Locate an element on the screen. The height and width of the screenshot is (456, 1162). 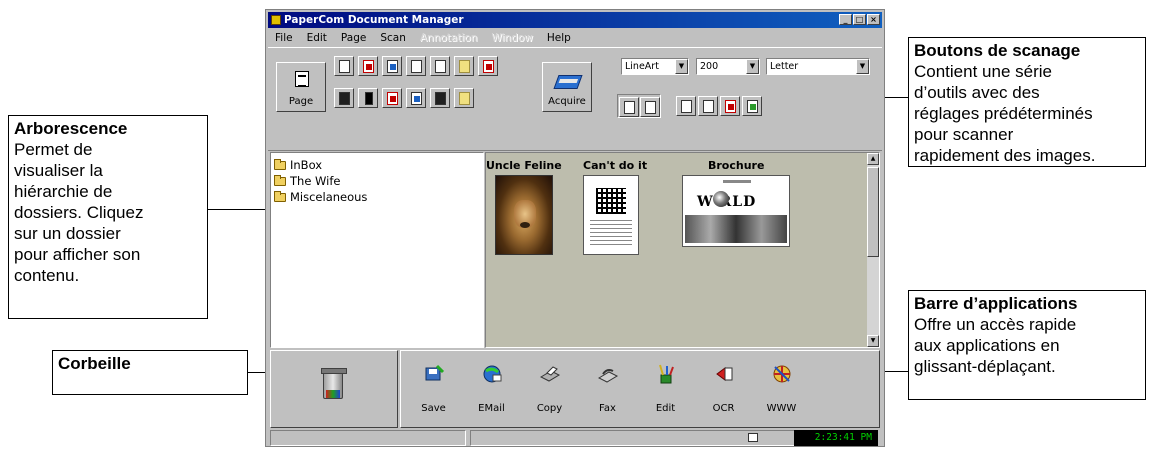
folder-icon is located at coordinates (280, 180).